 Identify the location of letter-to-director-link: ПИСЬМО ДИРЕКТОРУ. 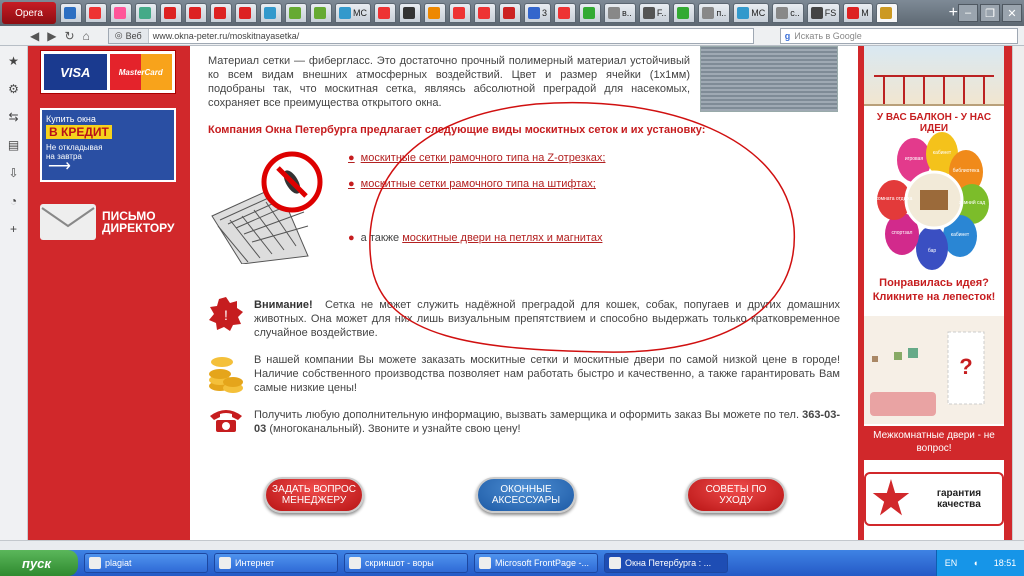
(108, 222).